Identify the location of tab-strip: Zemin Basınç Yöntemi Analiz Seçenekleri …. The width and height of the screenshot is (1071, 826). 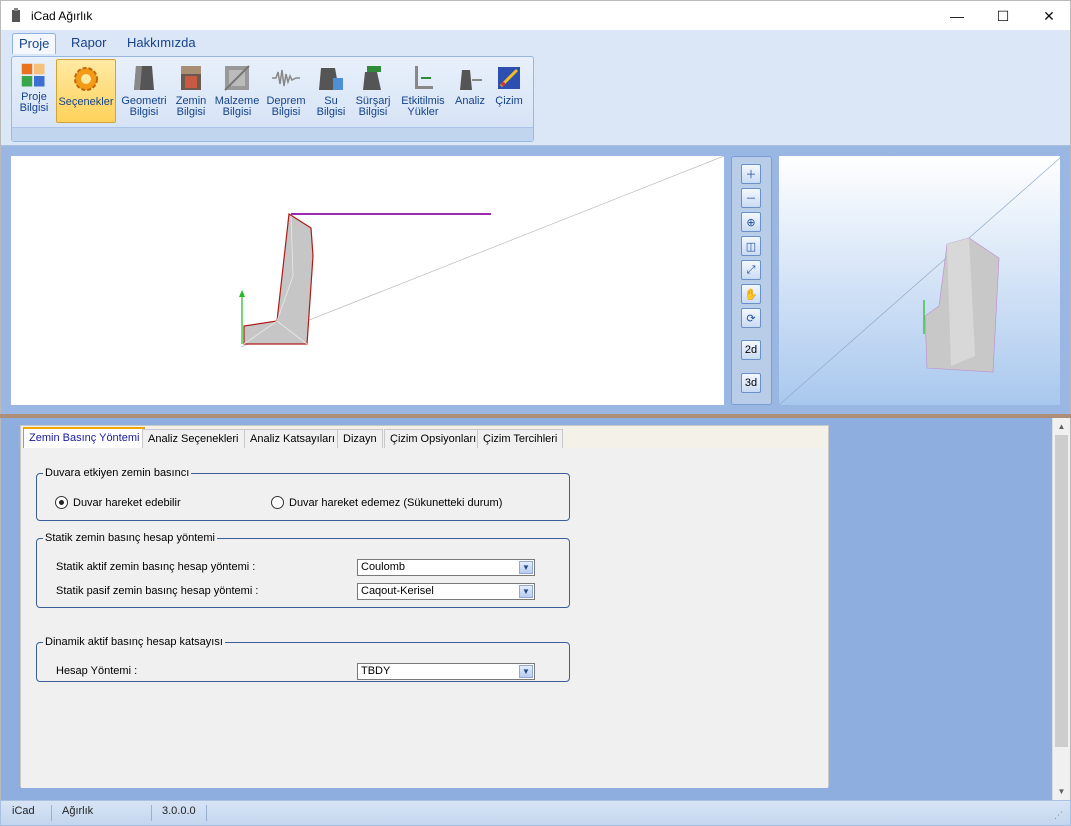
(424, 437).